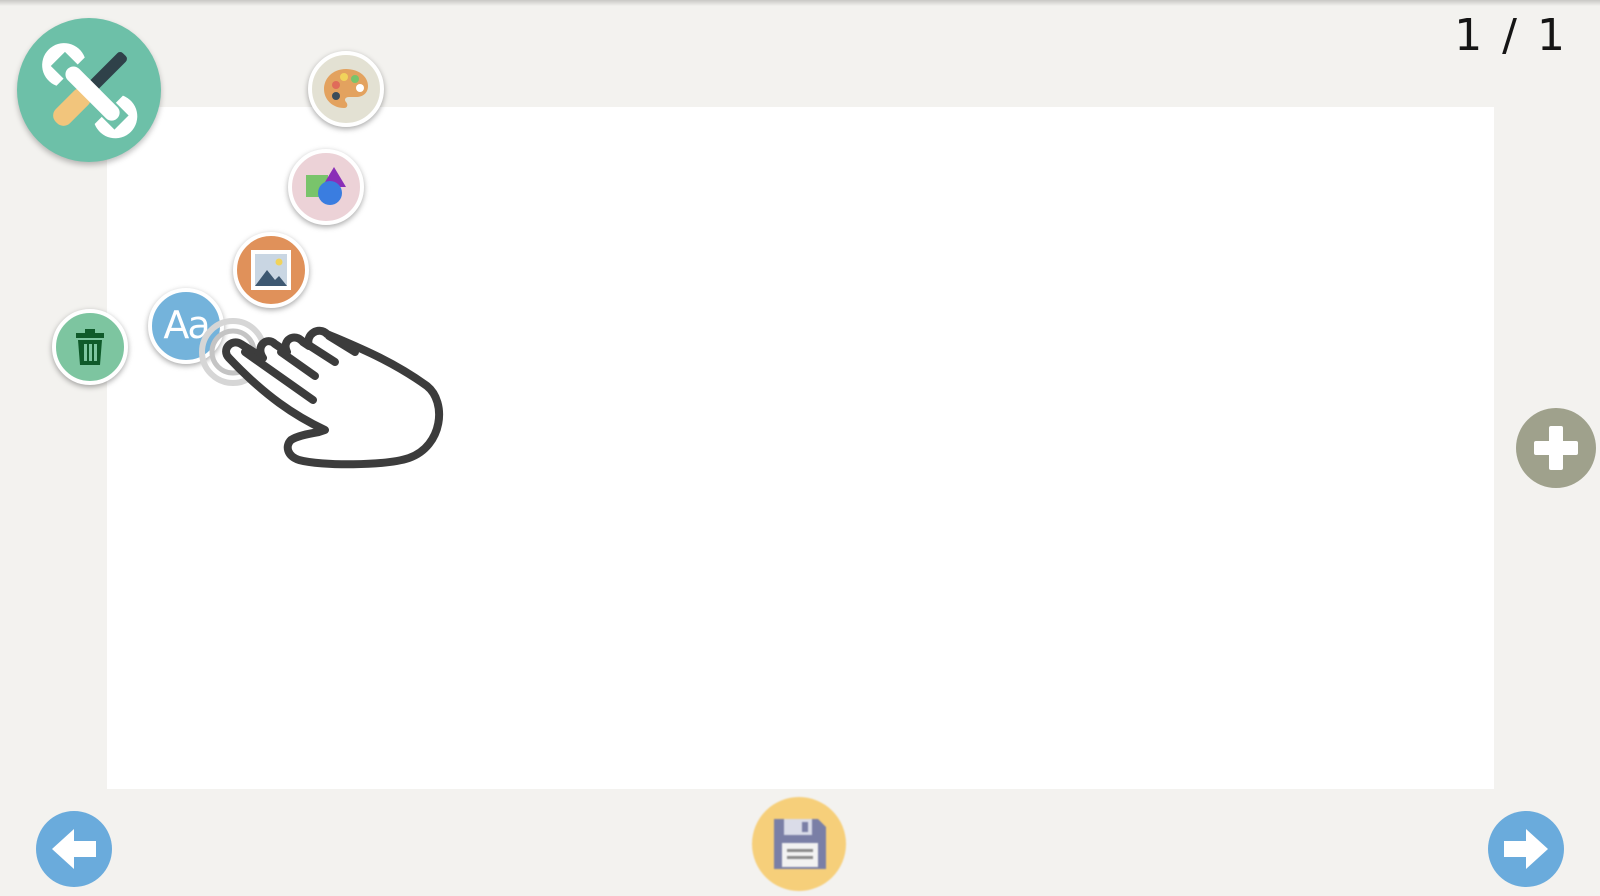  What do you see at coordinates (321, 393) in the screenshot?
I see `tap-hand-icon` at bounding box center [321, 393].